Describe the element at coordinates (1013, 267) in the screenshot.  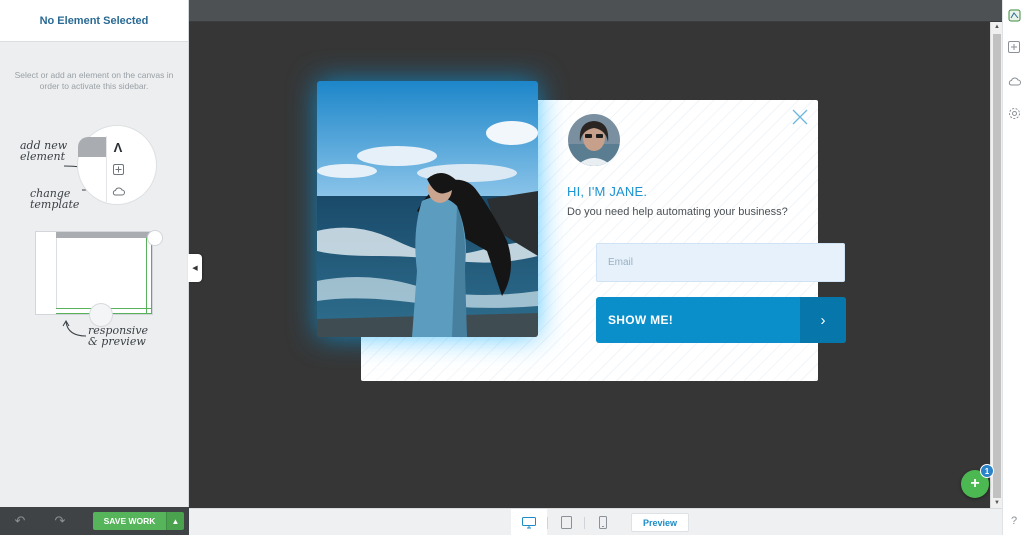
I see `right-tool-rail: ?` at that location.